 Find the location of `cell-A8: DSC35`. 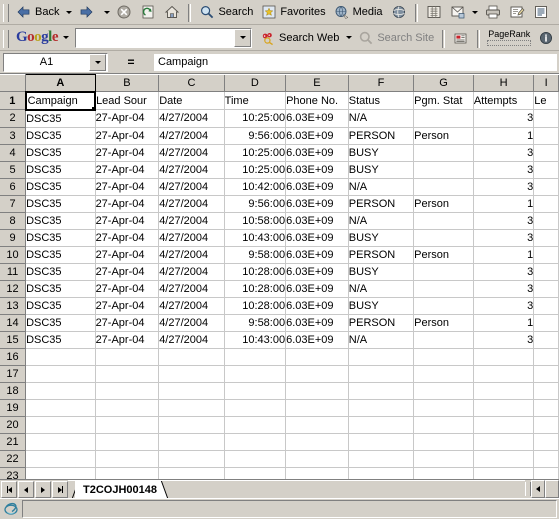

cell-A8: DSC35 is located at coordinates (60, 221).